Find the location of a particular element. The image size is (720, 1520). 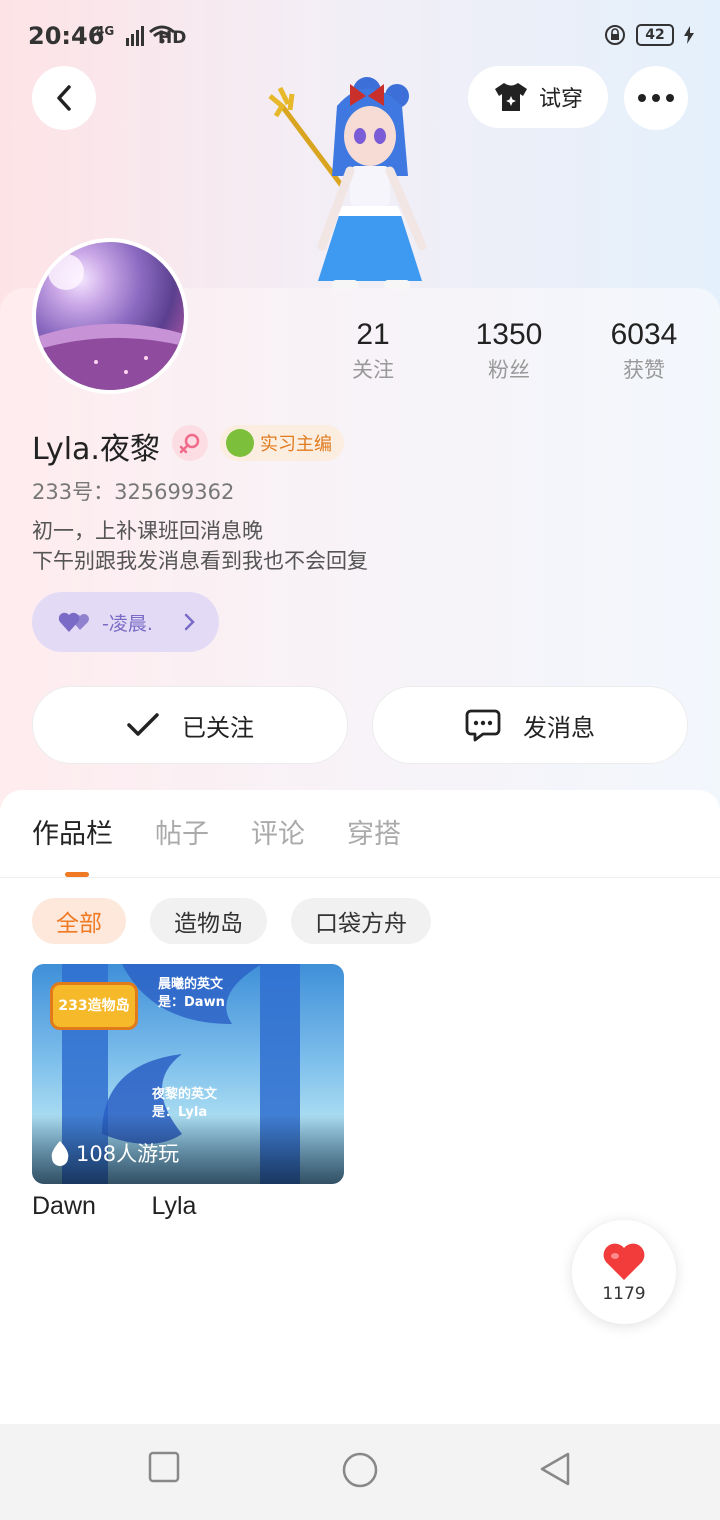

heart-icon is located at coordinates (624, 1261).